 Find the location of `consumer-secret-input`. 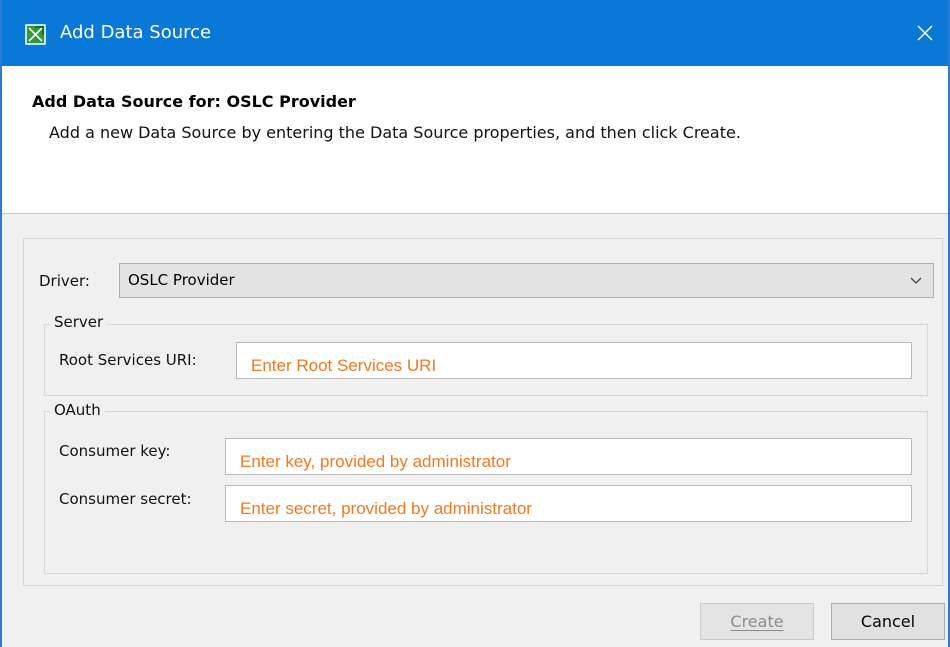

consumer-secret-input is located at coordinates (568, 503).